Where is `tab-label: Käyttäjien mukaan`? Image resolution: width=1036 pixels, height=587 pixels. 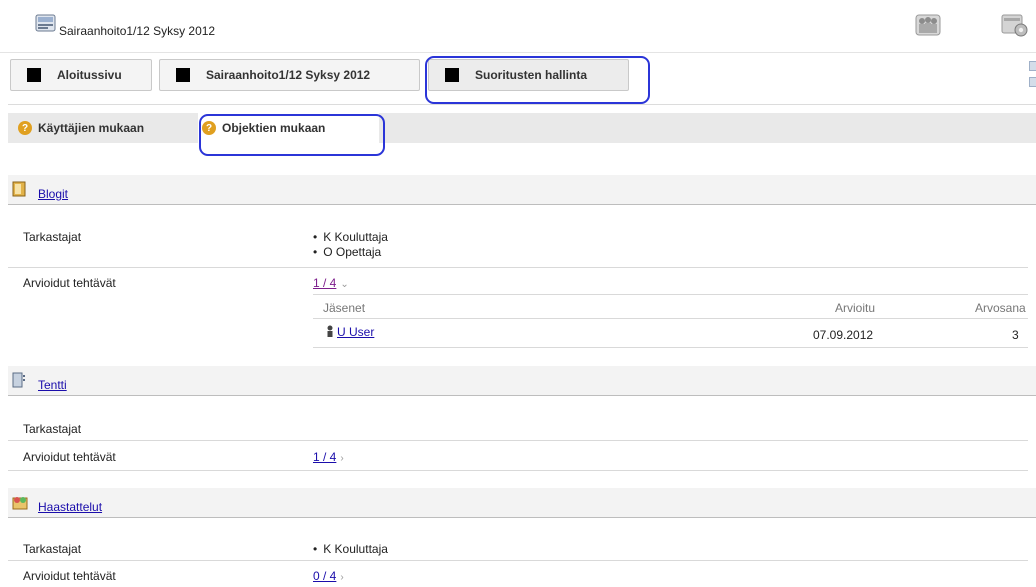 tab-label: Käyttäjien mukaan is located at coordinates (91, 128).